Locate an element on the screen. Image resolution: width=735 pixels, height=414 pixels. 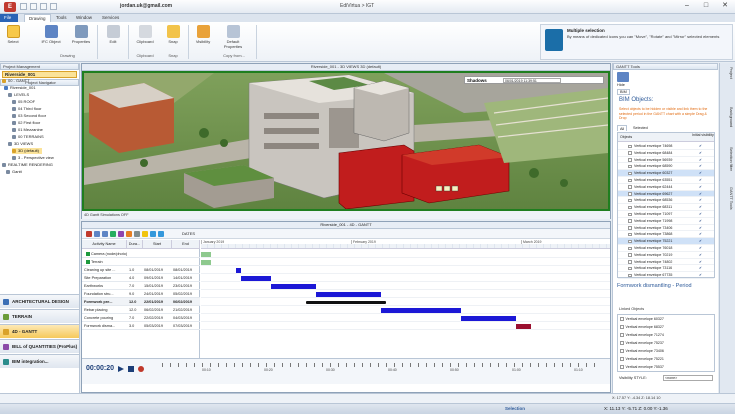
arrow-right-icon is located at coordinates (161, 234).